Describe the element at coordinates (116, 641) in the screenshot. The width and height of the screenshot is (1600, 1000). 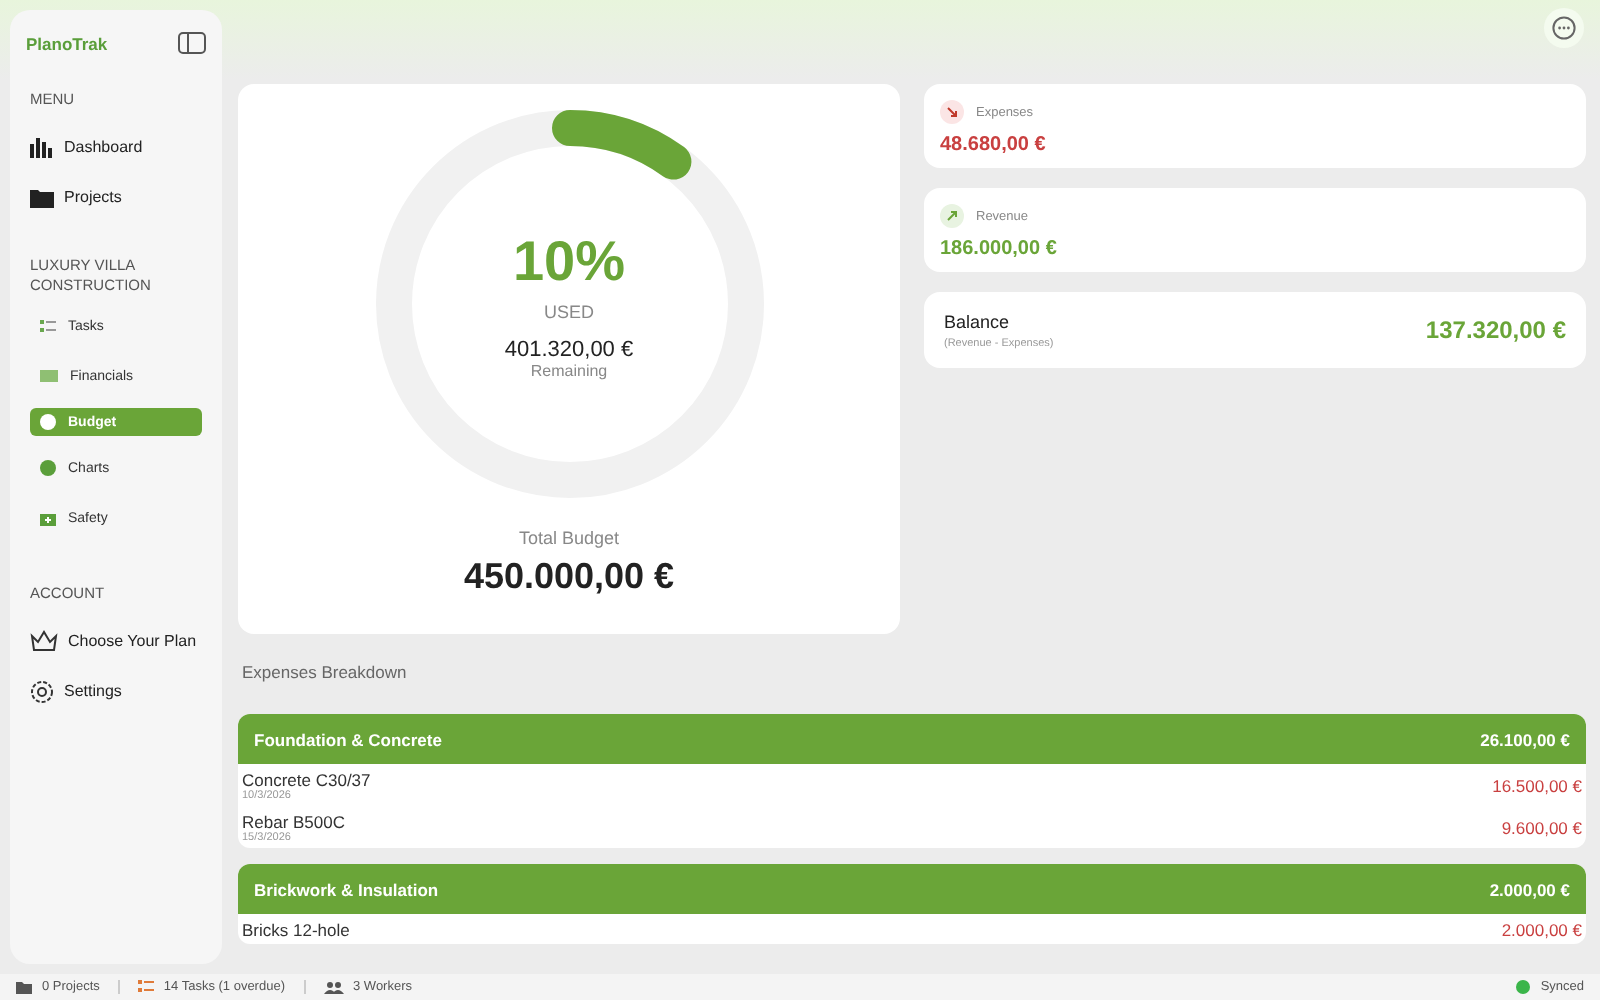
I see `nav-item: Choose Your Plan` at that location.